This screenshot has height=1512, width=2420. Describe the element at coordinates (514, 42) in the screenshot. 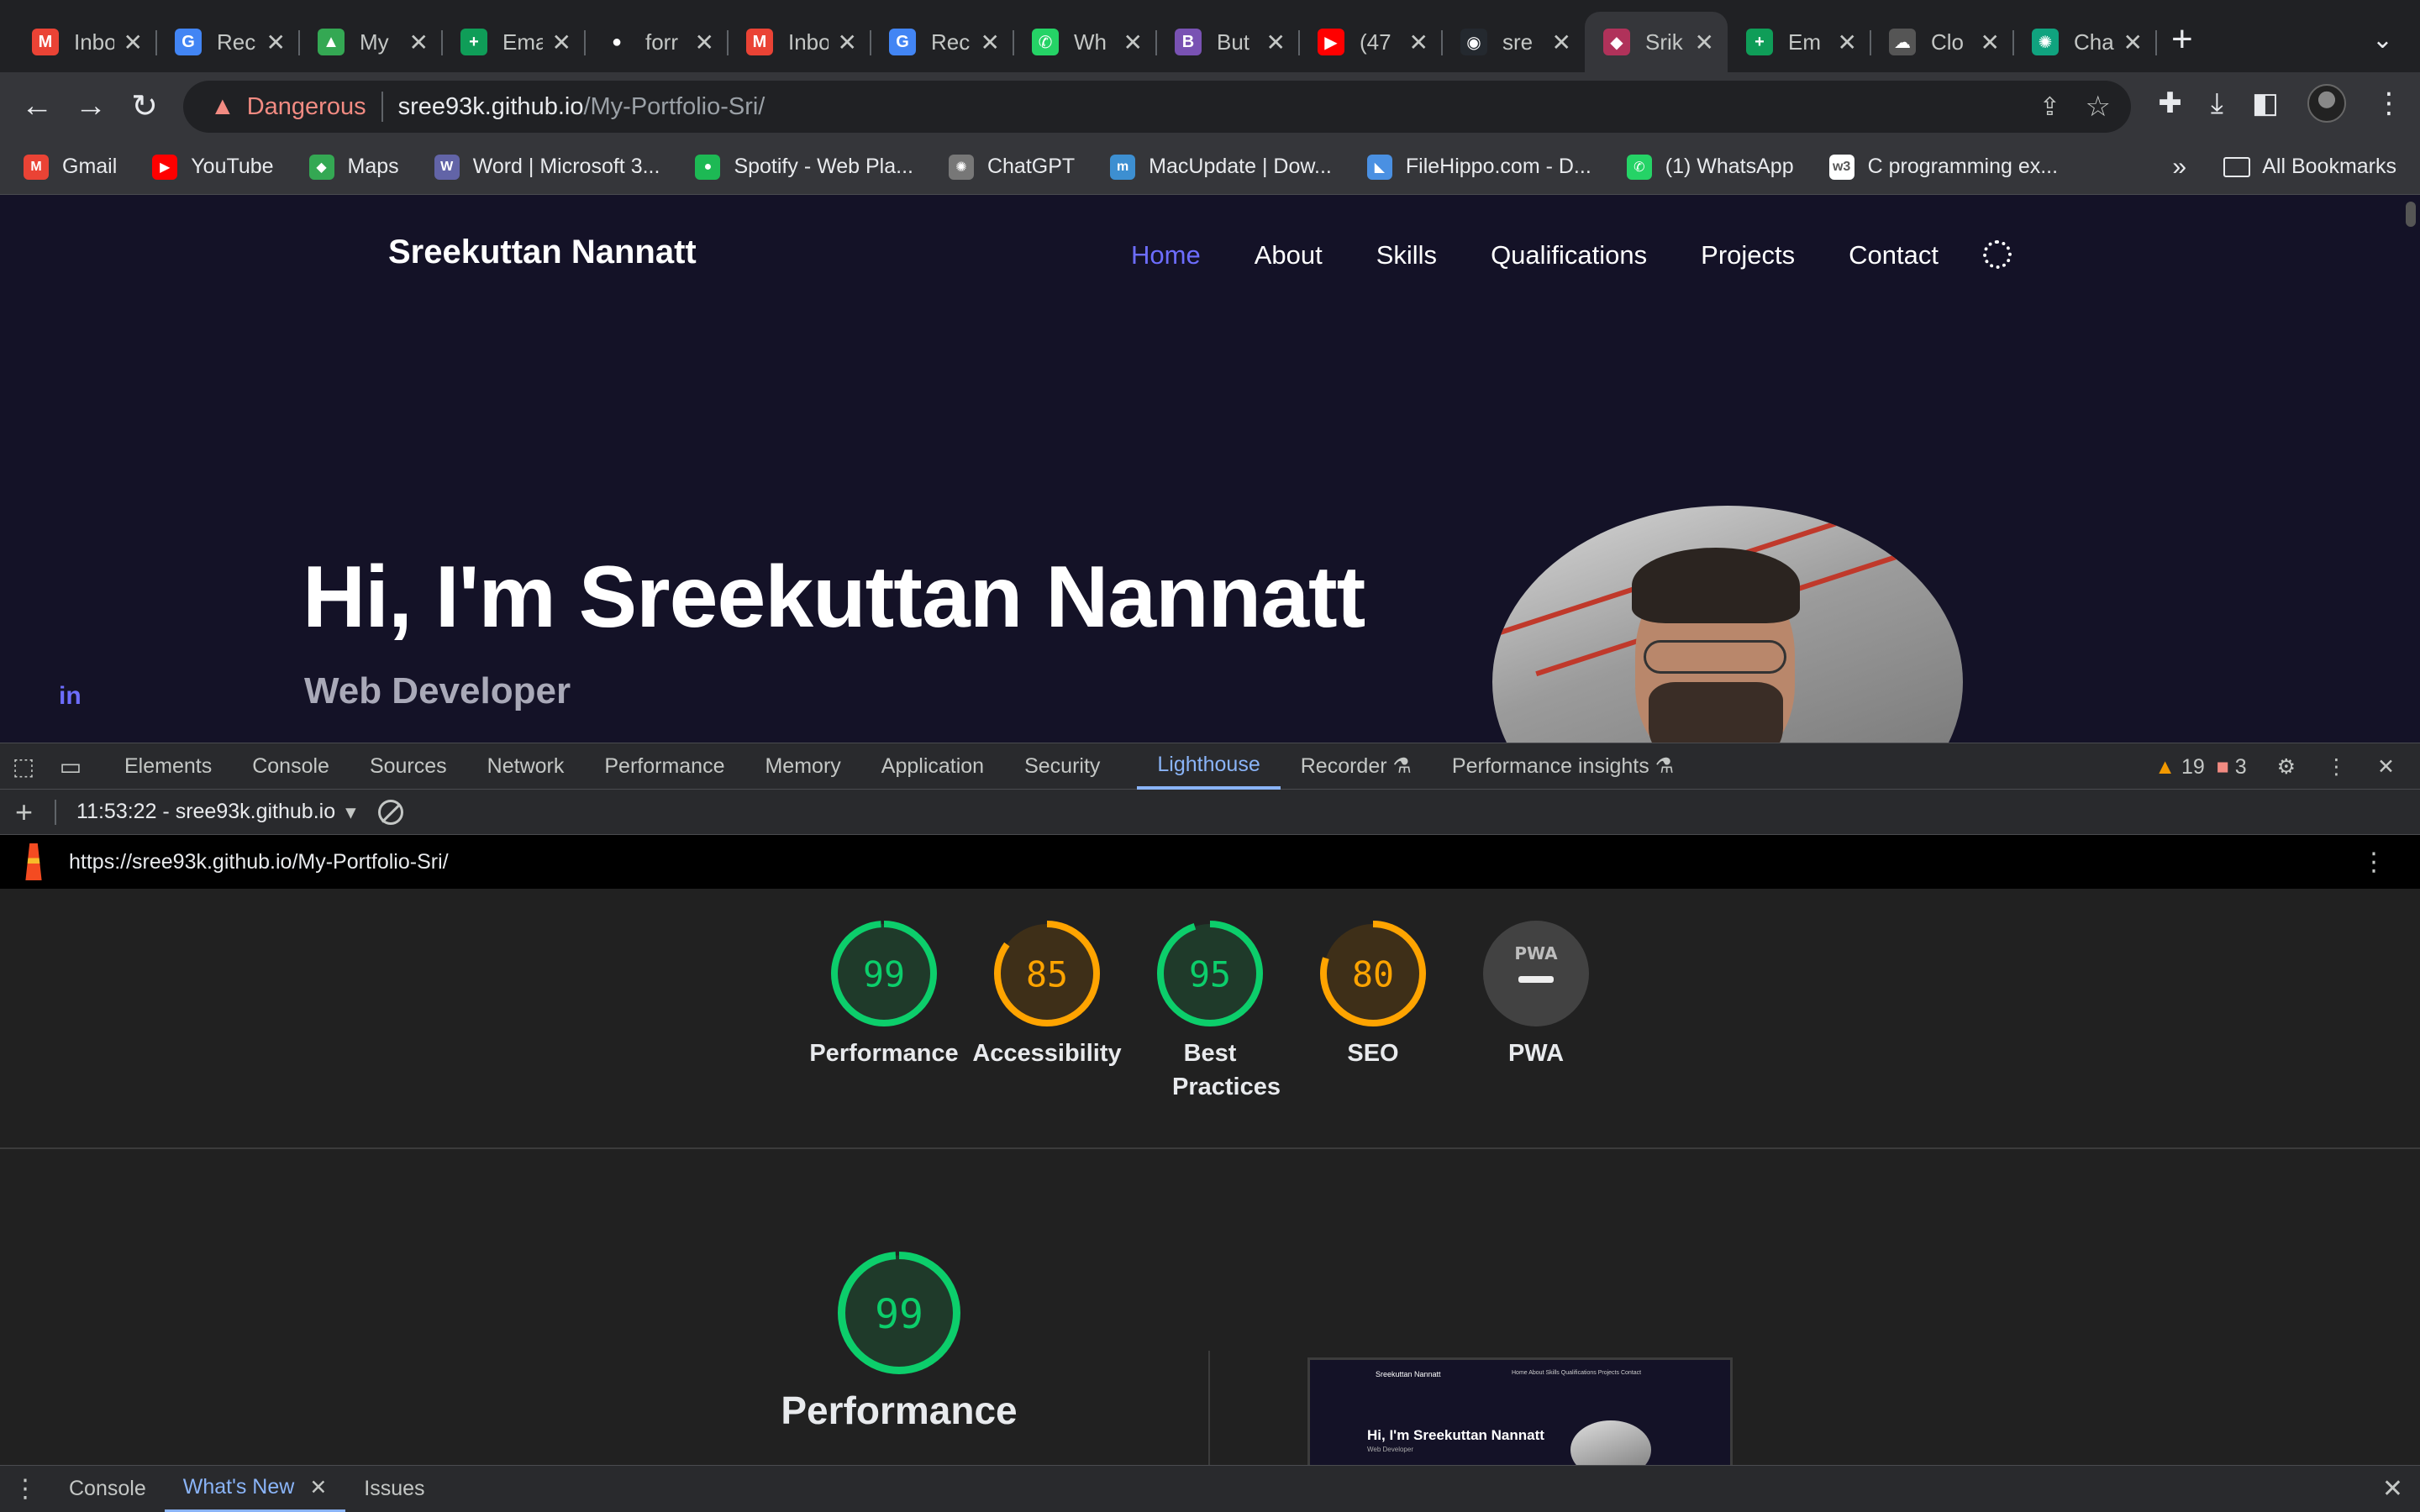

I see `browser-tab: + Ema ✕` at that location.